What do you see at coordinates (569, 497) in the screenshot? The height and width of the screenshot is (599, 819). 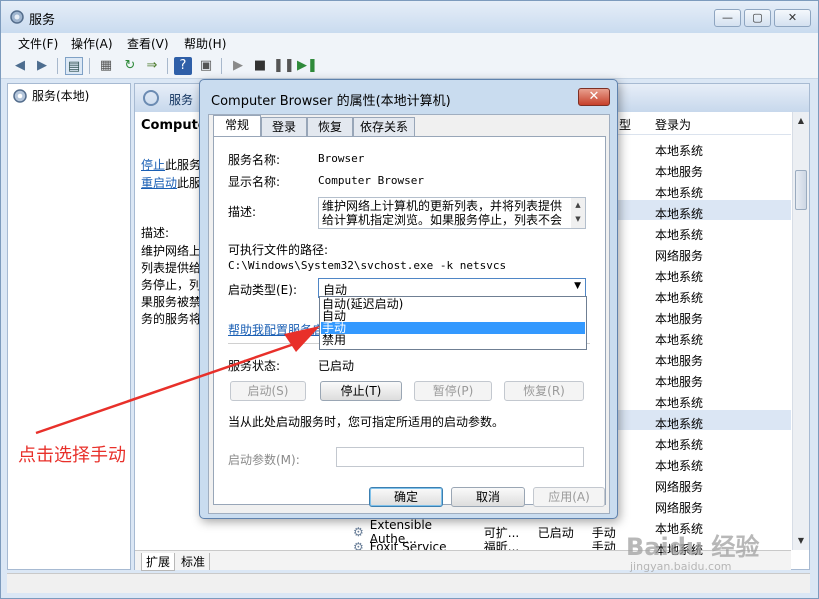 I see `apply-button: 应用(A)` at bounding box center [569, 497].